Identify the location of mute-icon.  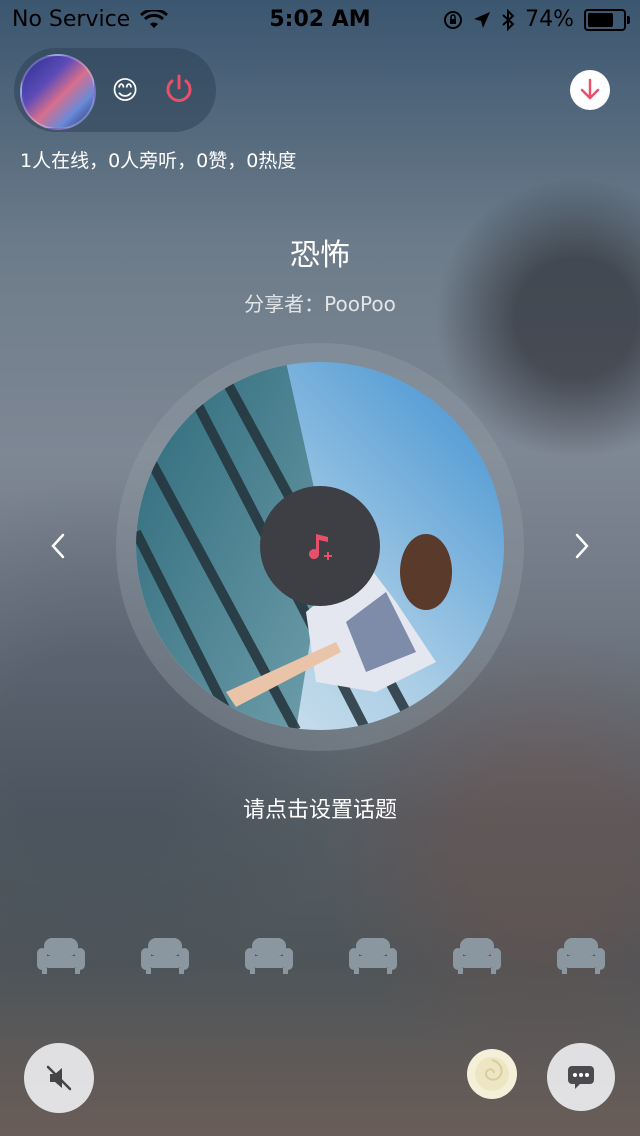
(59, 1078).